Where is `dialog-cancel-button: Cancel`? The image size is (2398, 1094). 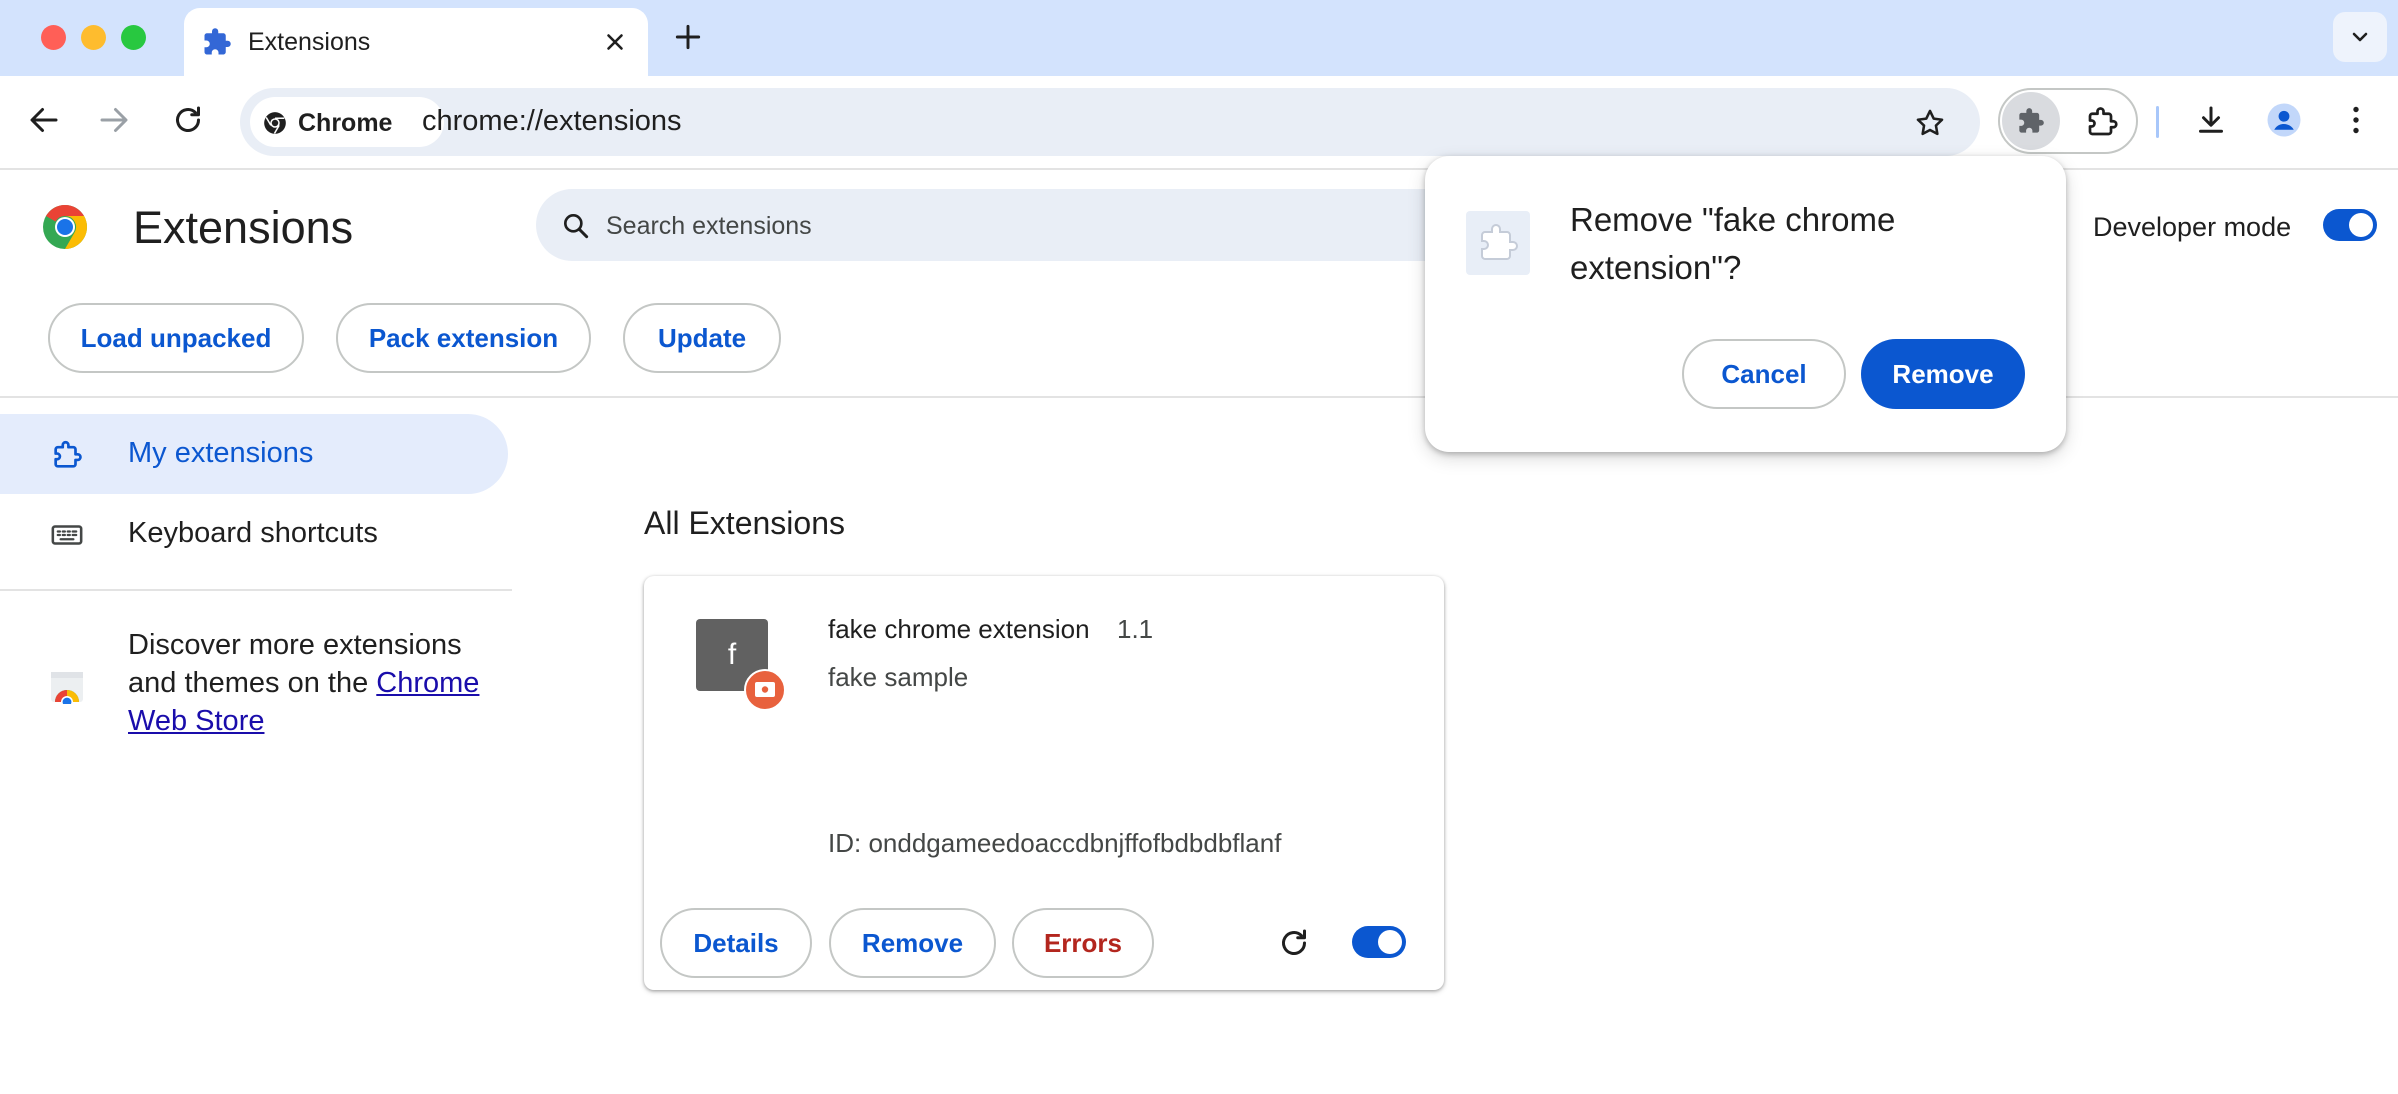 dialog-cancel-button: Cancel is located at coordinates (1764, 374).